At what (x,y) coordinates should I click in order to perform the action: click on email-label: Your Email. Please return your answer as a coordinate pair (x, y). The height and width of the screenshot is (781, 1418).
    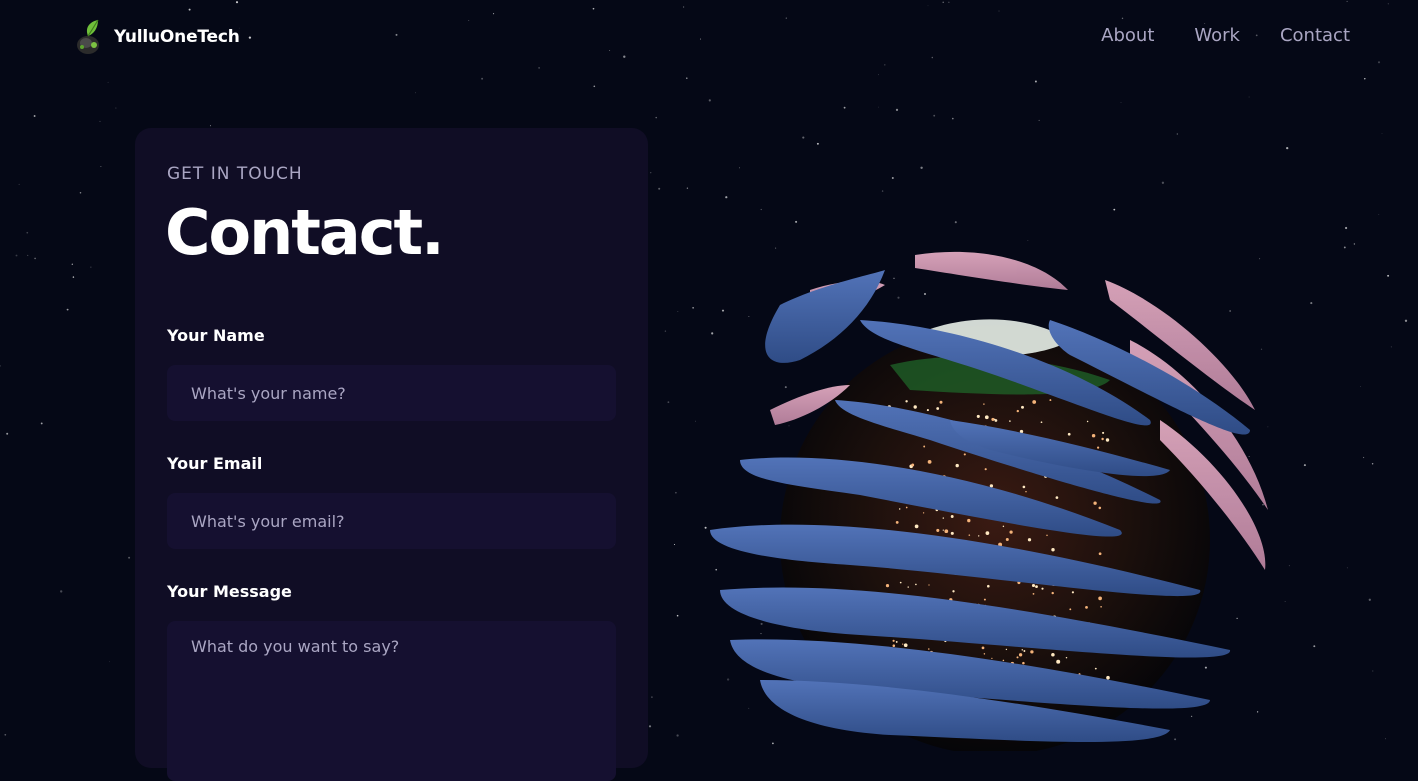
    Looking at the image, I should click on (215, 463).